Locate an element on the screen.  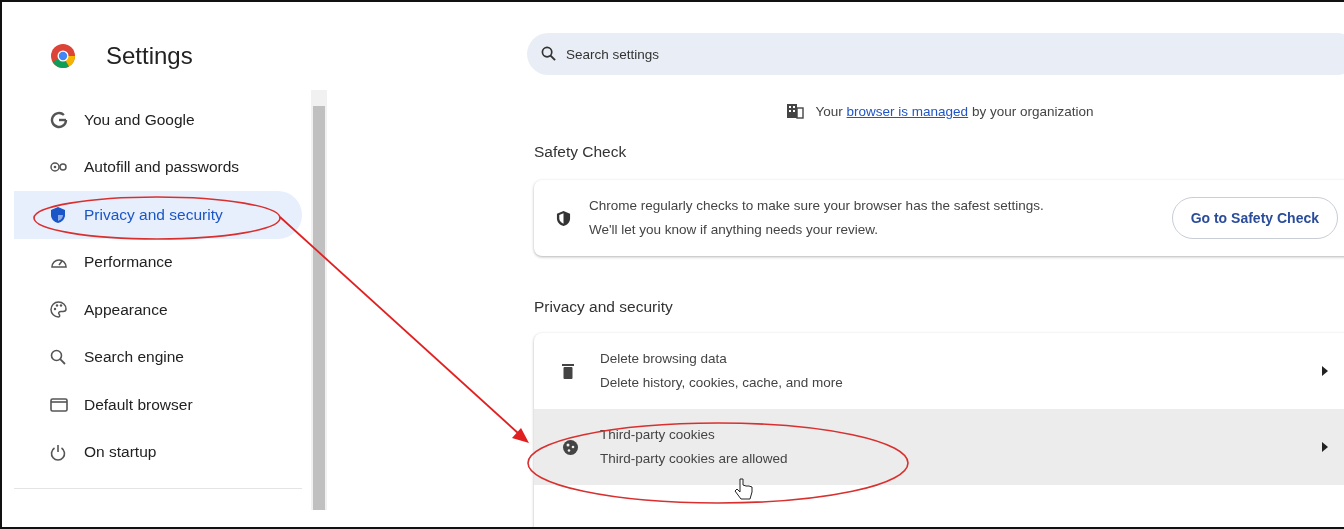
sidebar-item: Default browser is located at coordinates (158, 405).